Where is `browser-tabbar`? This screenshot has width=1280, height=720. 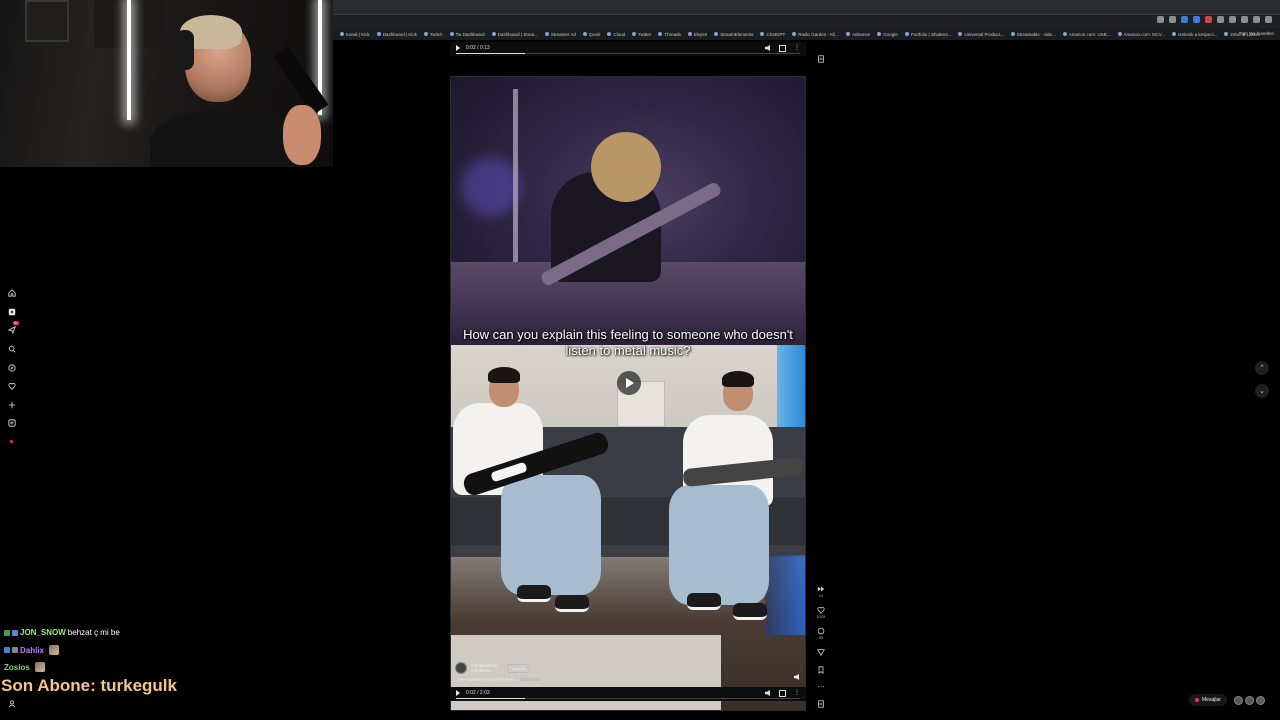 browser-tabbar is located at coordinates (806, 7).